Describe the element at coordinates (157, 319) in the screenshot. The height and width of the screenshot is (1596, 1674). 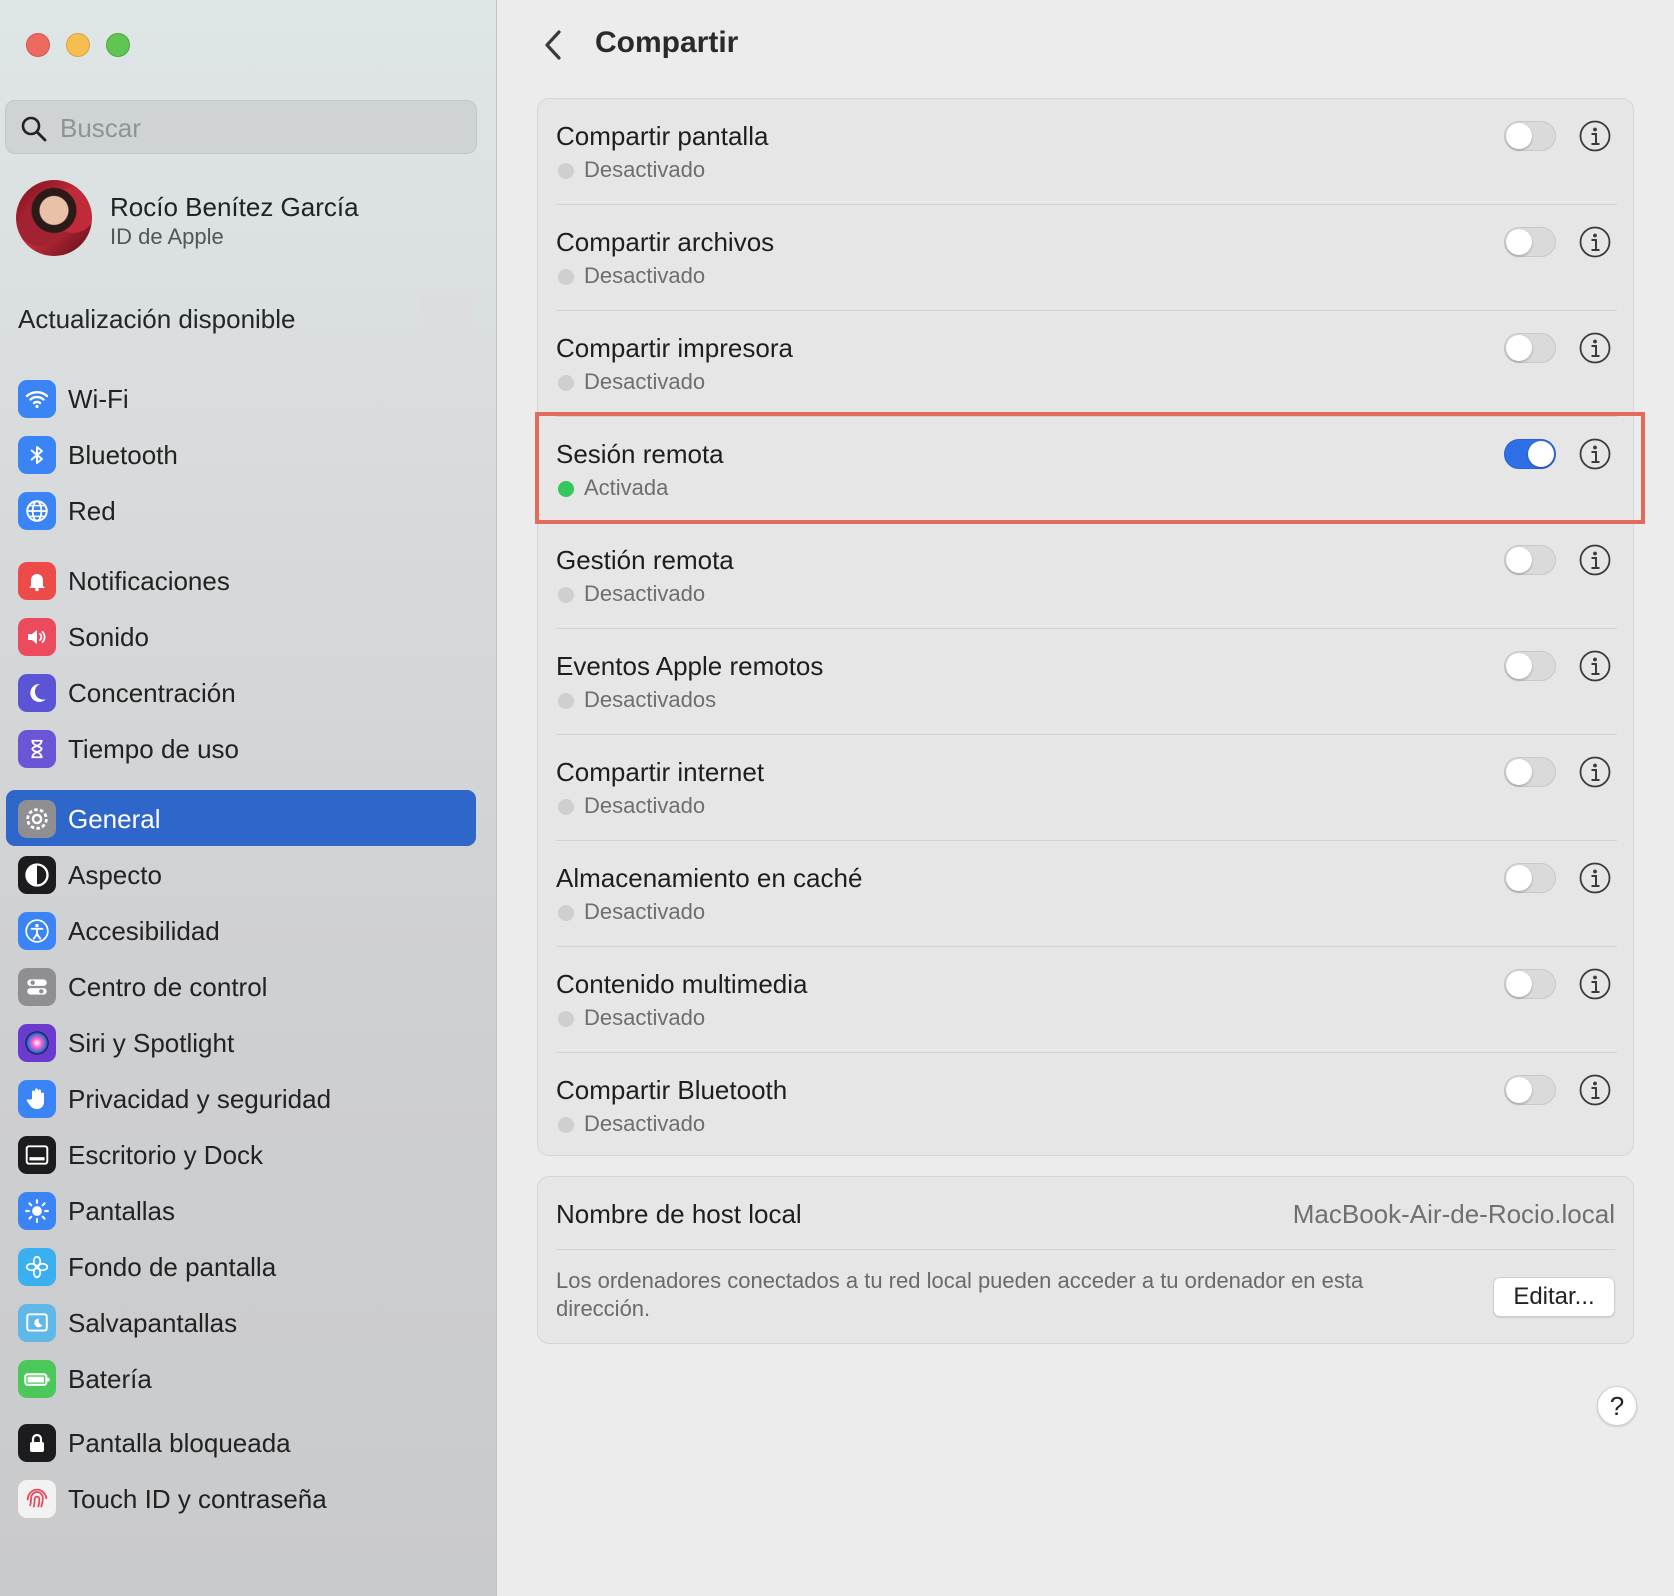
I see `software-update-label: Actualización disponible` at that location.